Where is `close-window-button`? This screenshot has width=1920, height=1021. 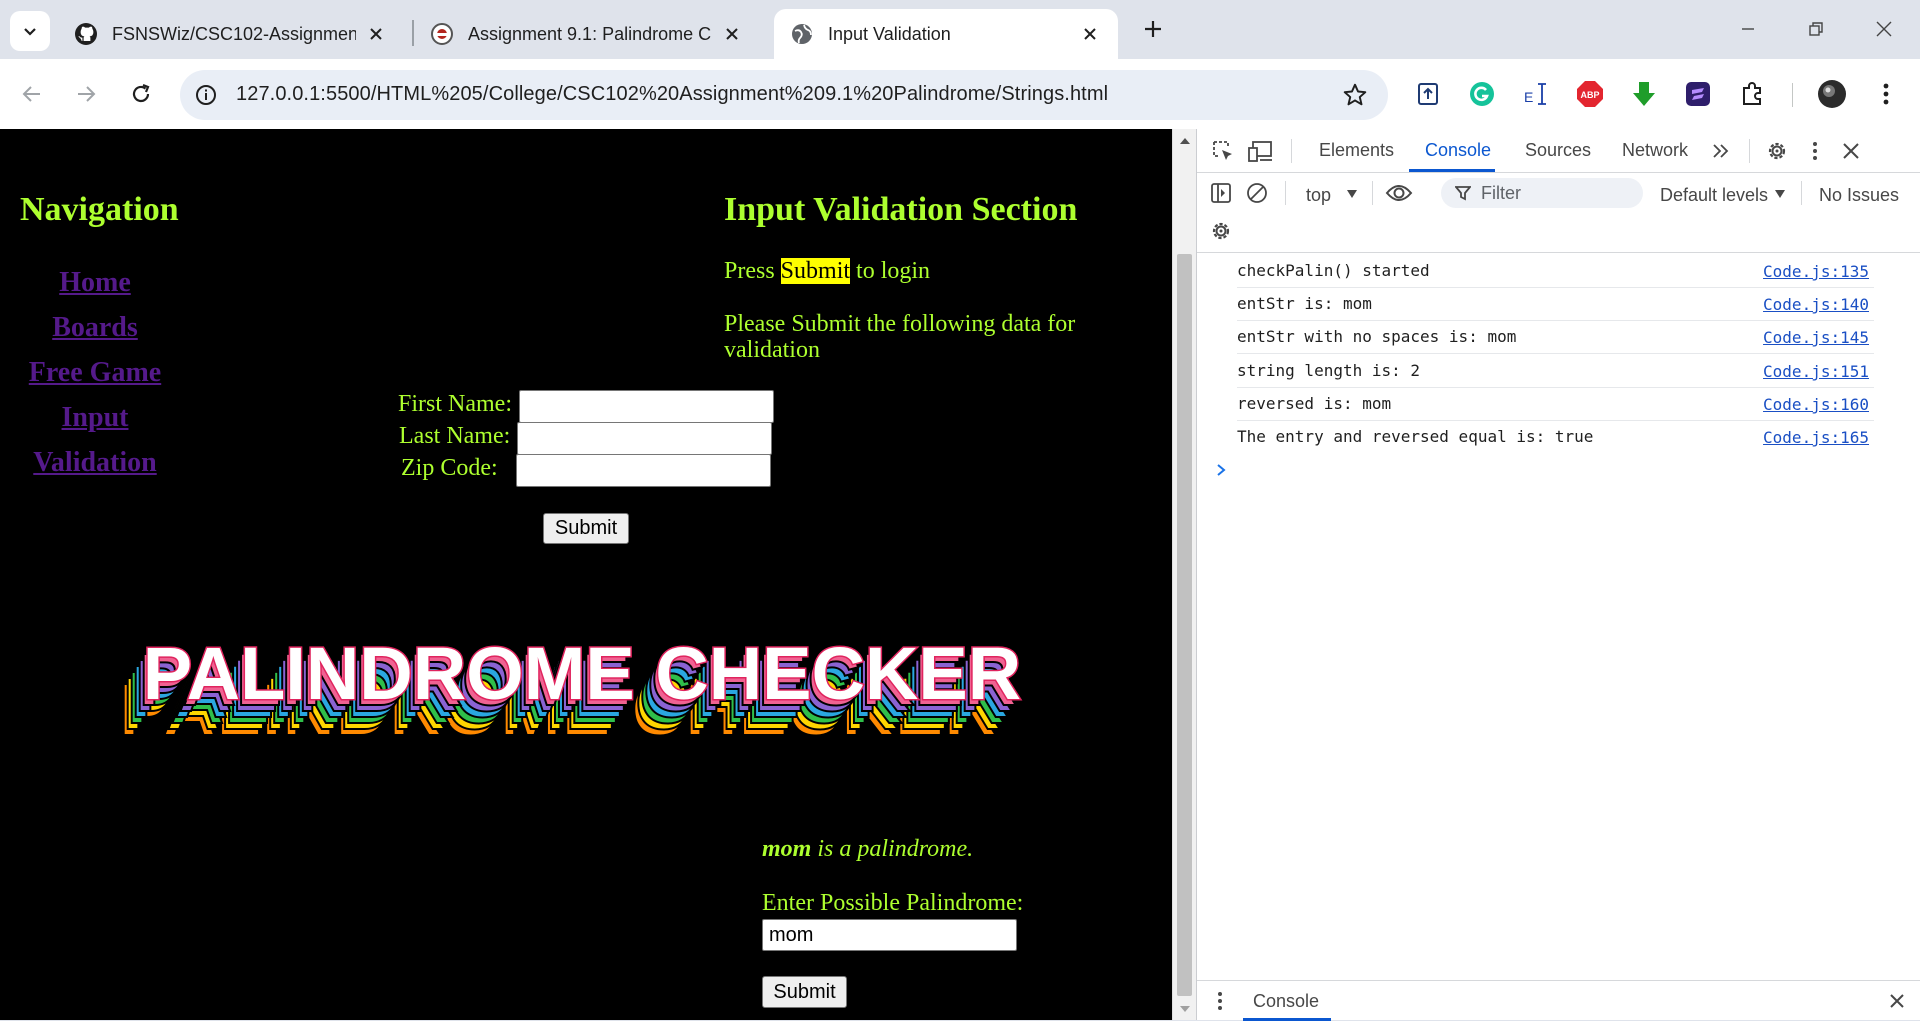 close-window-button is located at coordinates (1884, 29).